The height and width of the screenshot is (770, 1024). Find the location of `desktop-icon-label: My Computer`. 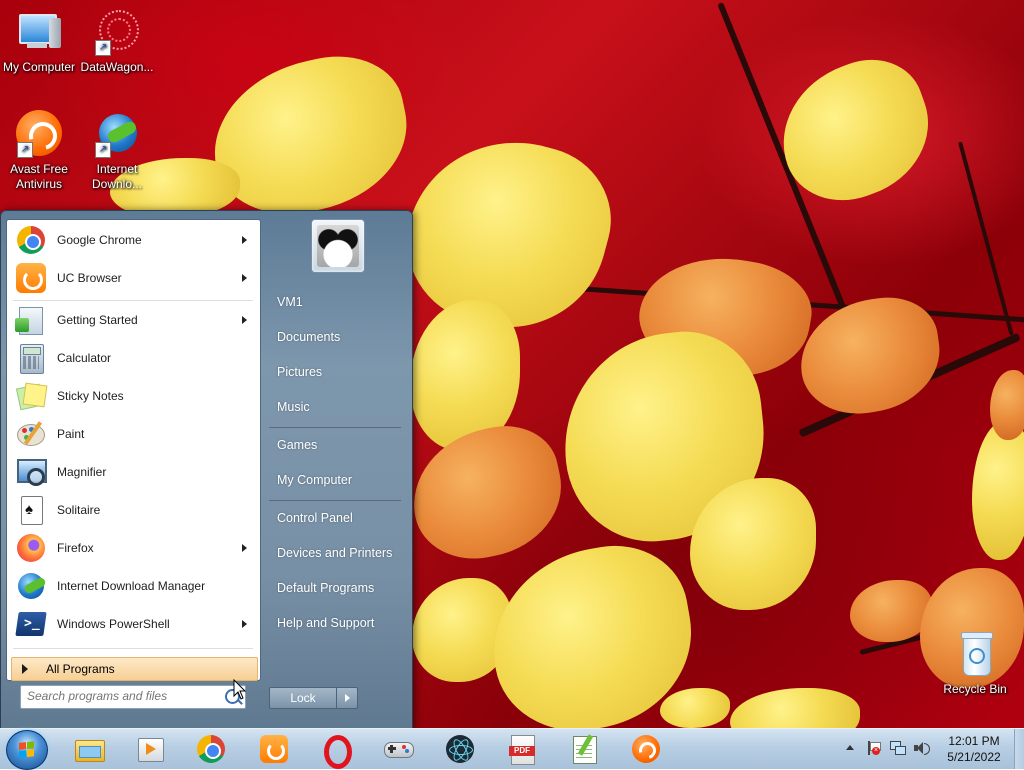

desktop-icon-label: My Computer is located at coordinates (39, 67).